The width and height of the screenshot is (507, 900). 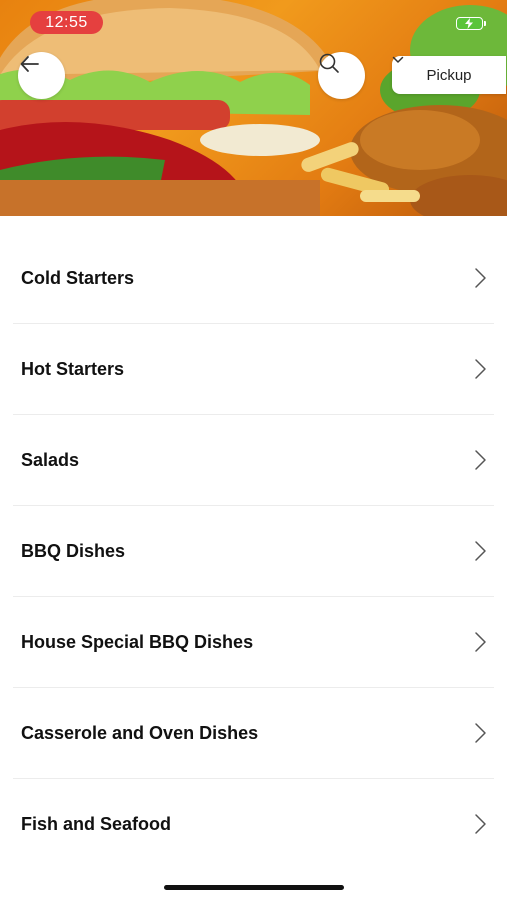 I want to click on category-label: Salads, so click(x=50, y=460).